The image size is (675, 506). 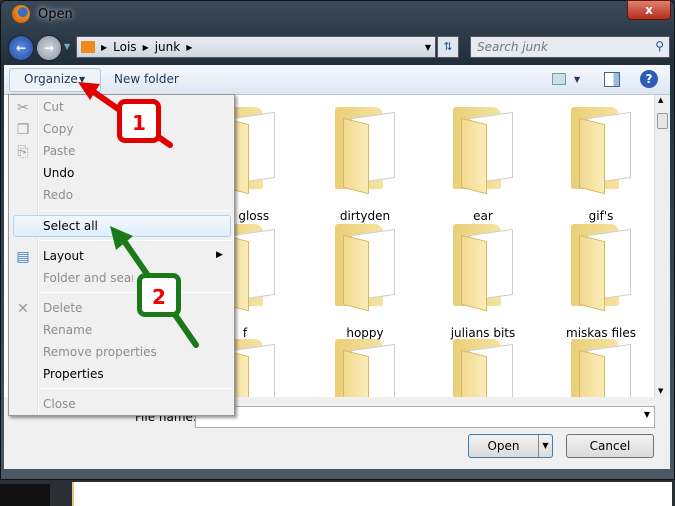 What do you see at coordinates (139, 121) in the screenshot?
I see `annotation-badge-1: 1` at bounding box center [139, 121].